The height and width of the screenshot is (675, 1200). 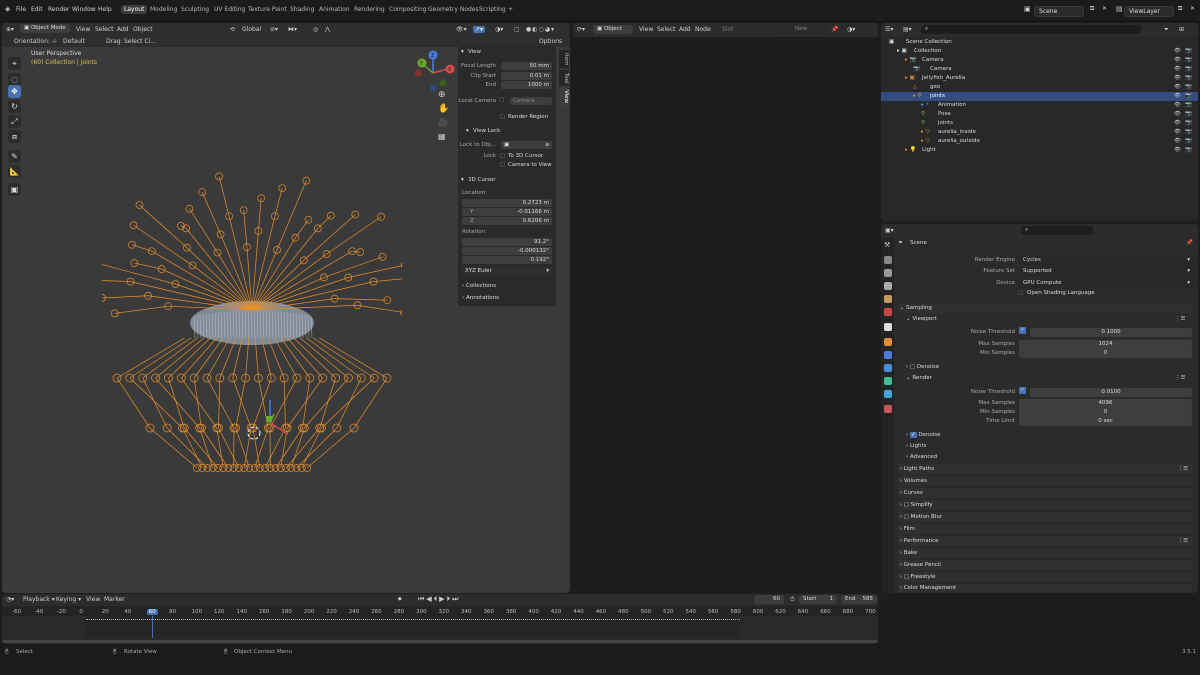 What do you see at coordinates (888, 286) in the screenshot?
I see `view-layer-tab-icon` at bounding box center [888, 286].